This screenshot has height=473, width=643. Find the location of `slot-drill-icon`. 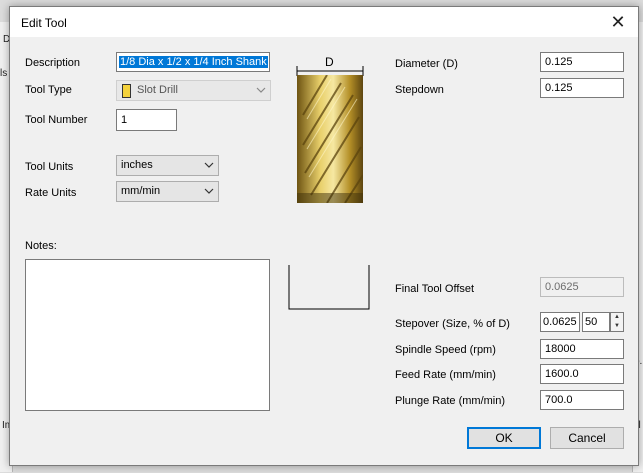

slot-drill-icon is located at coordinates (126, 91).